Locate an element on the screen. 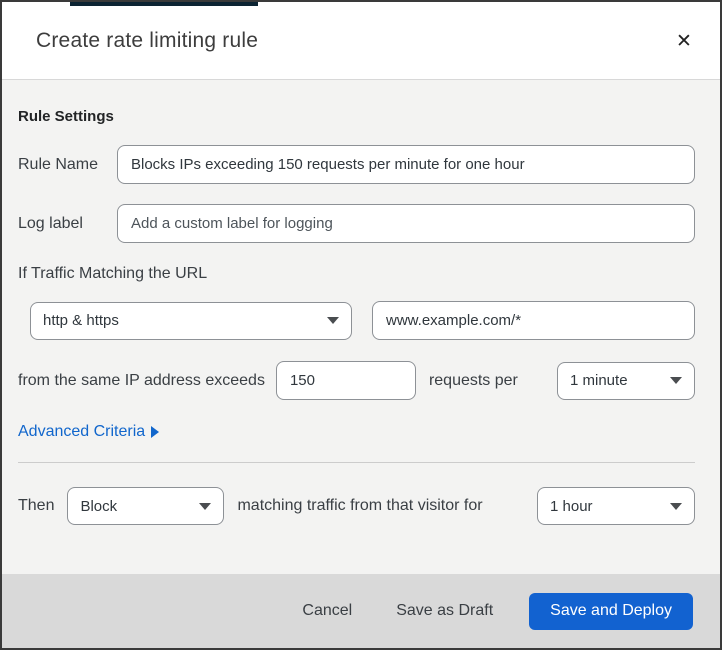 The height and width of the screenshot is (650, 722). period-select-value: 1 minute is located at coordinates (599, 380).